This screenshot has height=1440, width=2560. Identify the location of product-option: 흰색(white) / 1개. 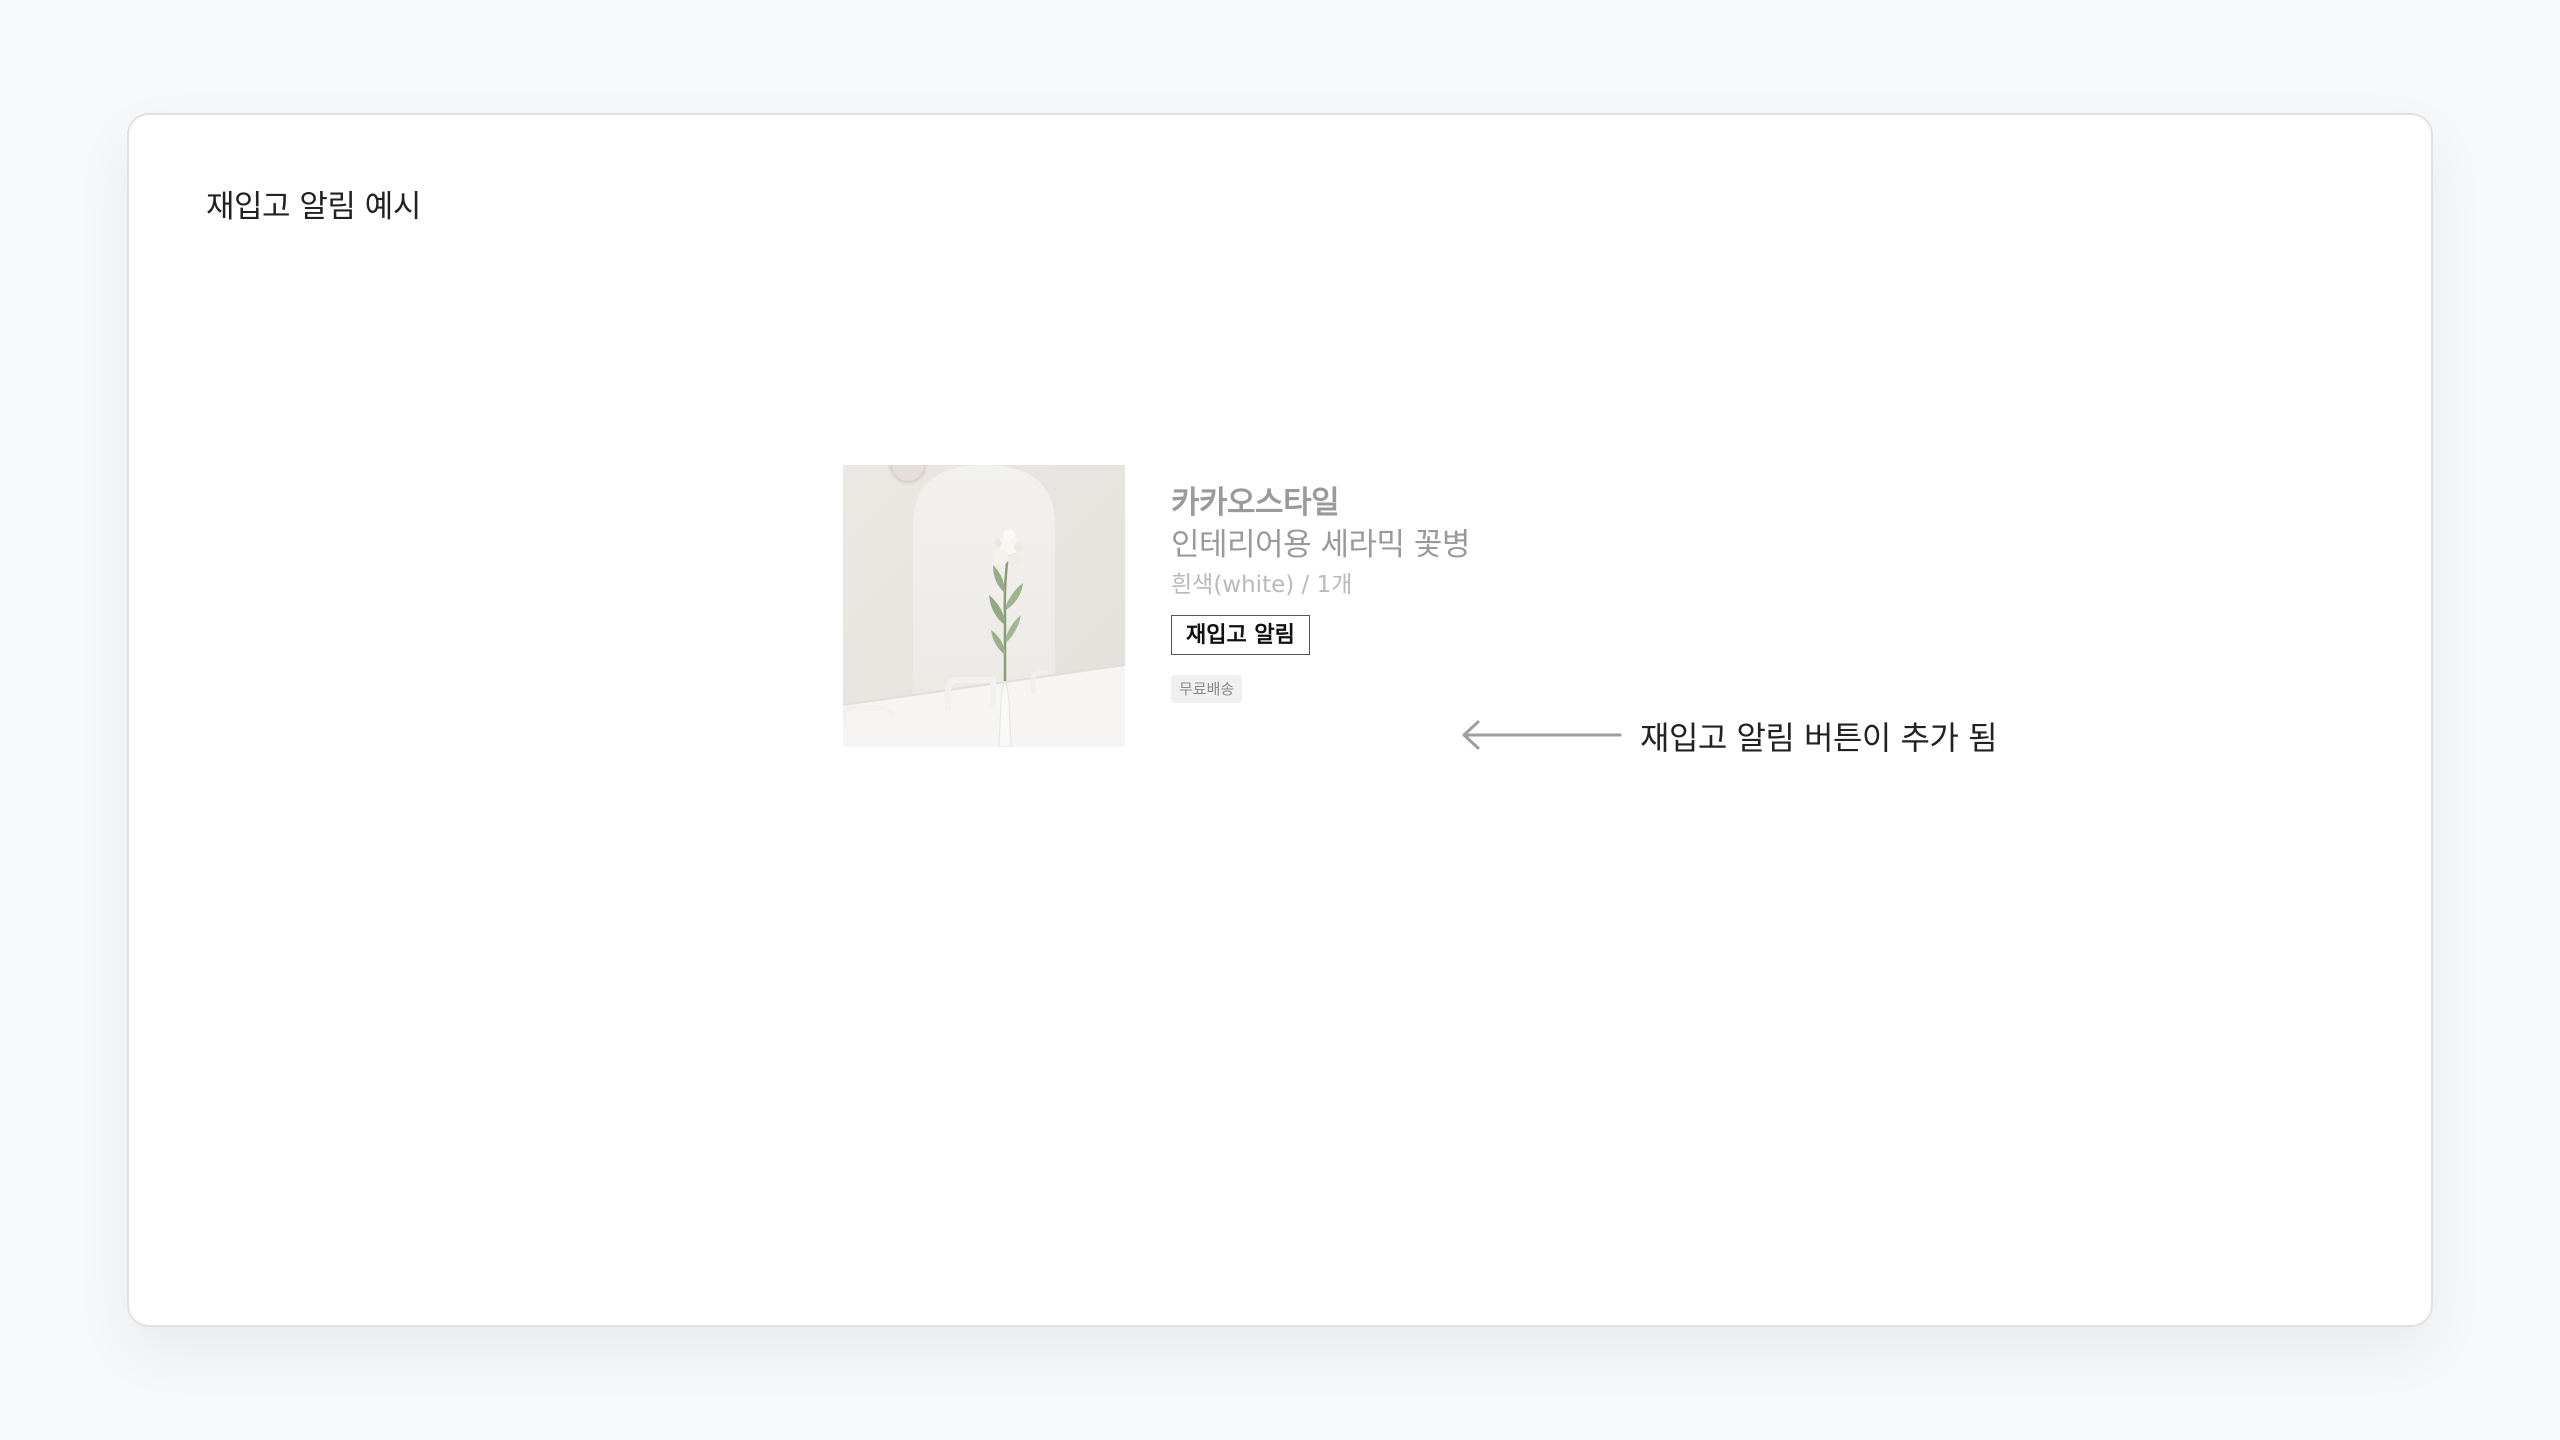
(1262, 585).